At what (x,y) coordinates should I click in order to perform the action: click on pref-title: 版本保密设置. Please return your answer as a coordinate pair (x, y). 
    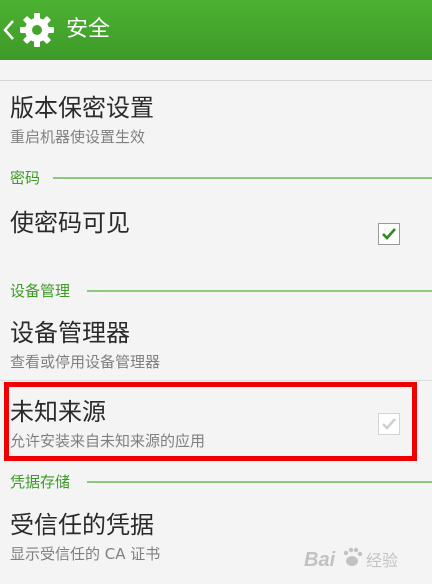
    Looking at the image, I should click on (82, 108).